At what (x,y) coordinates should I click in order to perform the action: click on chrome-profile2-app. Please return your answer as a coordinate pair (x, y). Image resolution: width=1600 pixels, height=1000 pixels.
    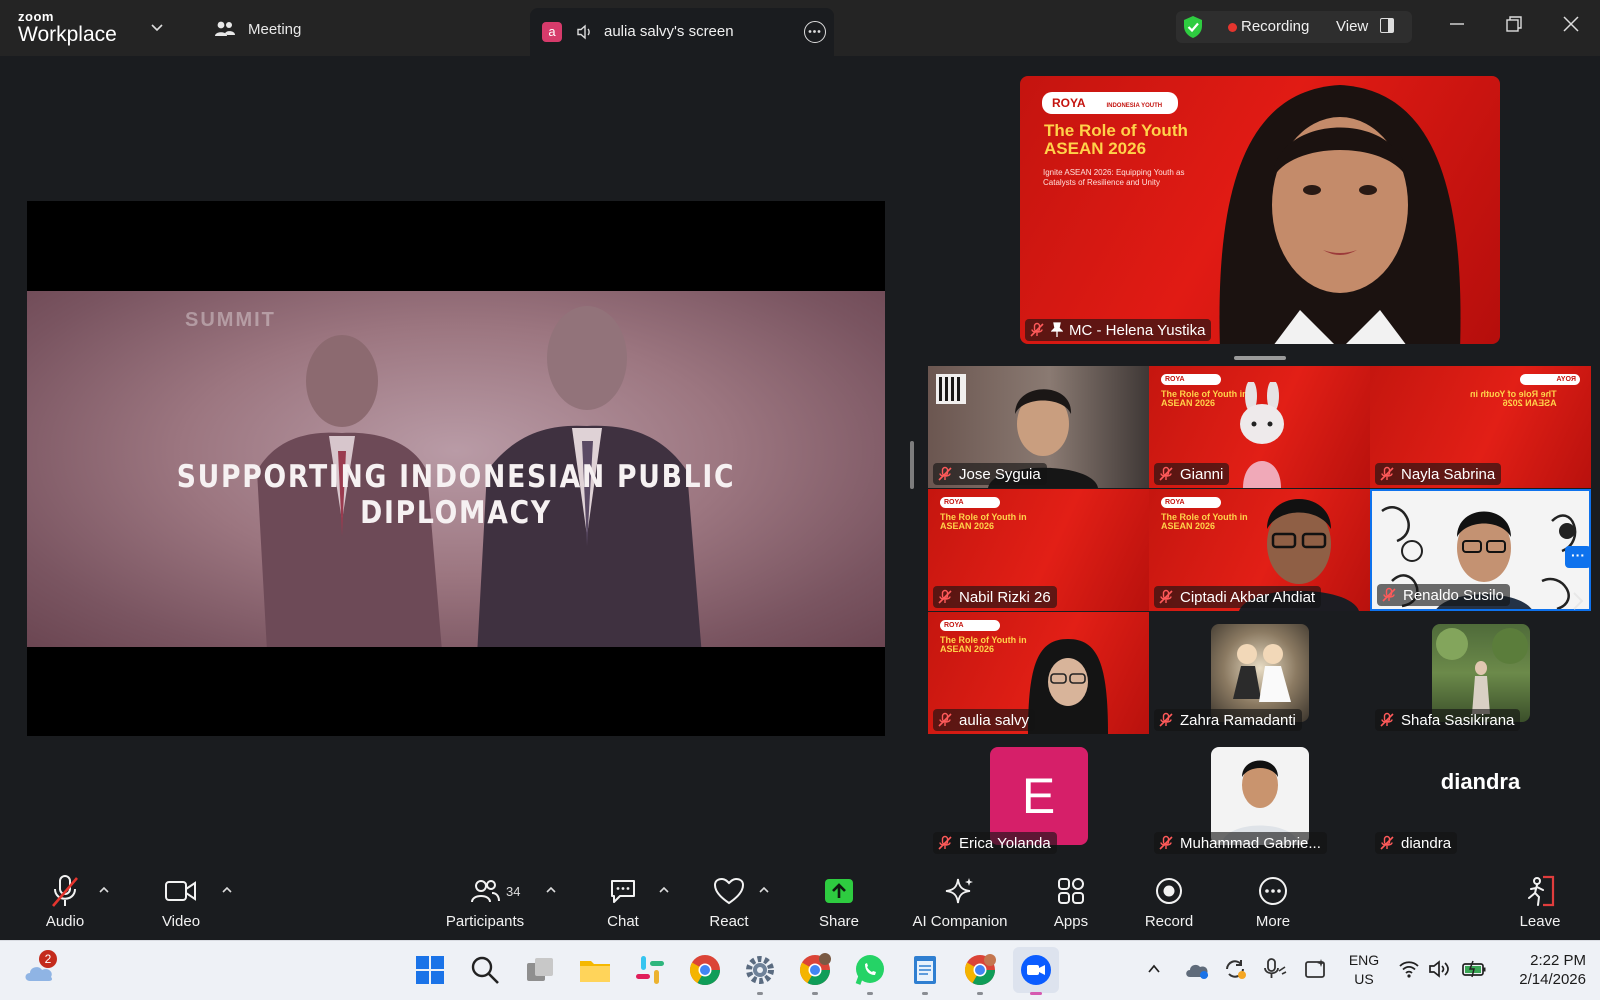
    Looking at the image, I should click on (980, 970).